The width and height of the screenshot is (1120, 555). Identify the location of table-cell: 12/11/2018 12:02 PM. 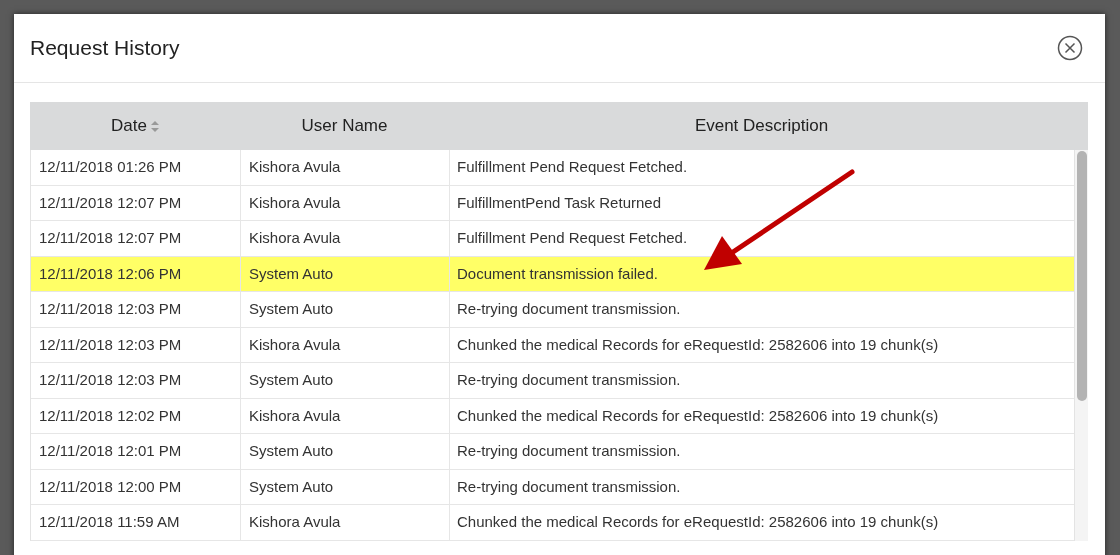
(136, 415).